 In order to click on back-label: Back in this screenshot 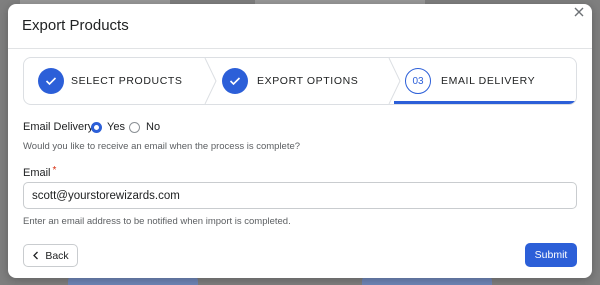, I will do `click(57, 255)`.